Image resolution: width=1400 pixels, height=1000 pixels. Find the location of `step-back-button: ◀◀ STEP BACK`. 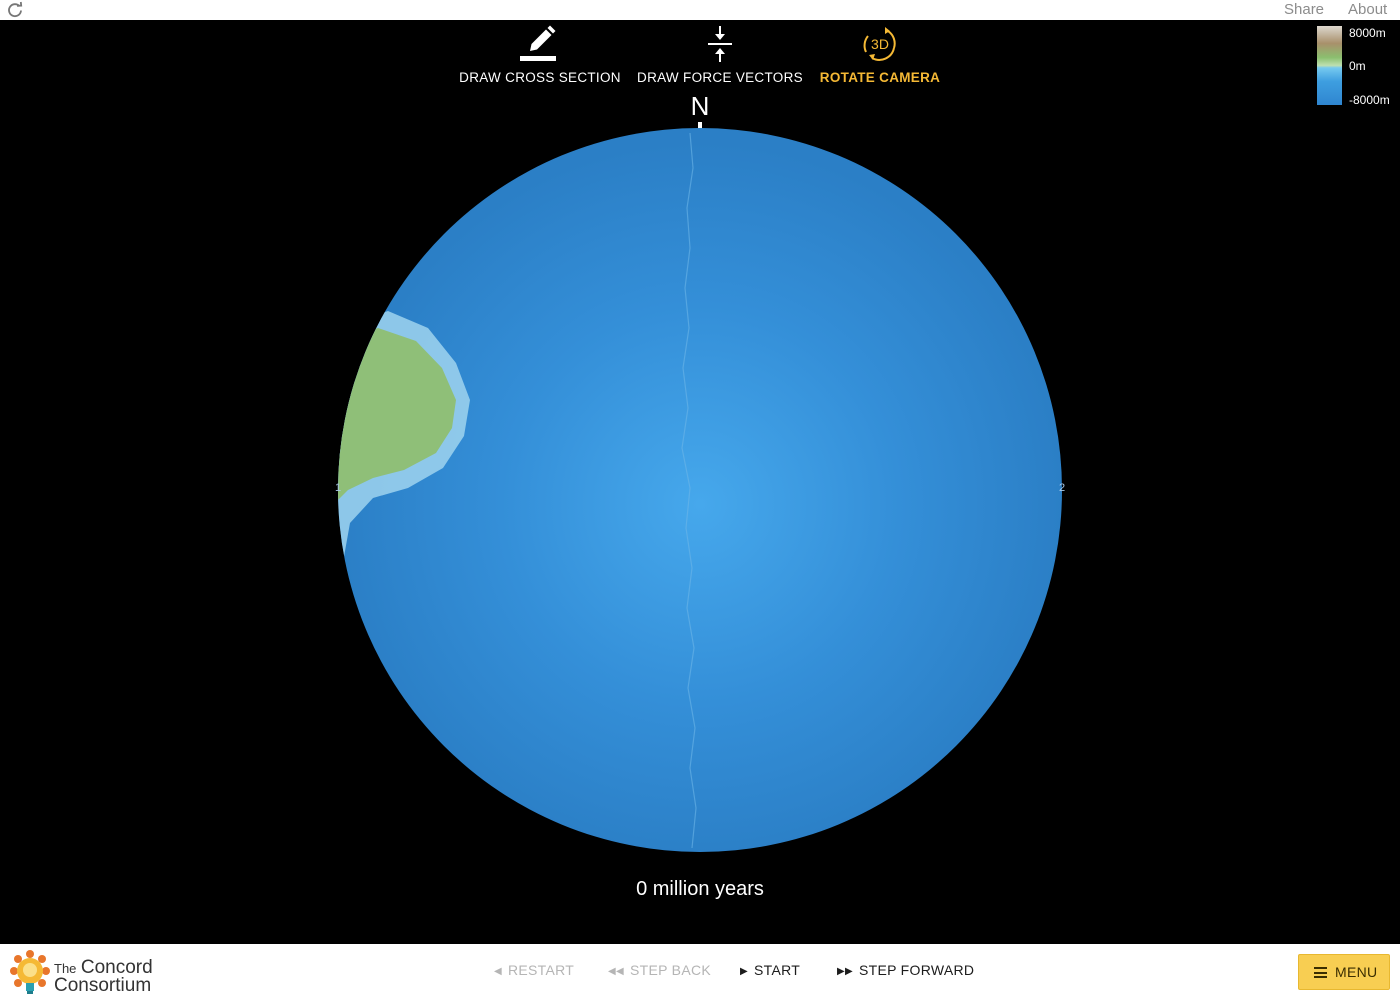

step-back-button: ◀◀ STEP BACK is located at coordinates (659, 970).